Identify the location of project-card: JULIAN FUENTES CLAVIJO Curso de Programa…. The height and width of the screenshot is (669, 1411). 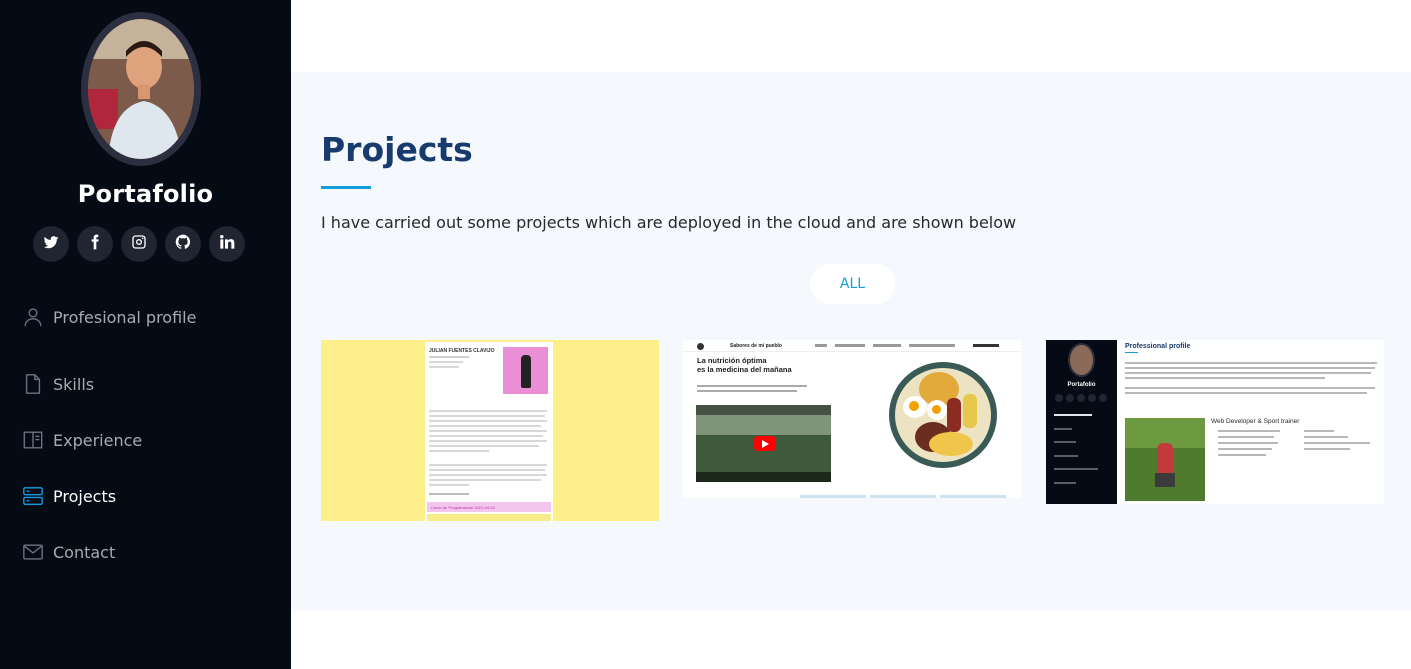
(490, 430).